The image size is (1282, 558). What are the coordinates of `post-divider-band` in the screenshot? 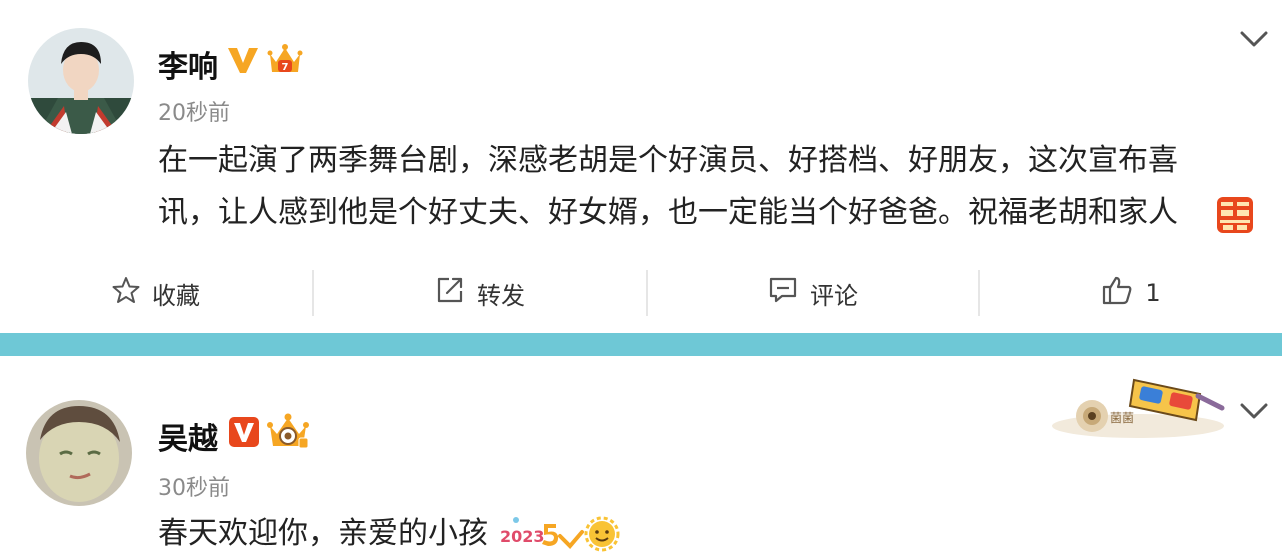 It's located at (641, 344).